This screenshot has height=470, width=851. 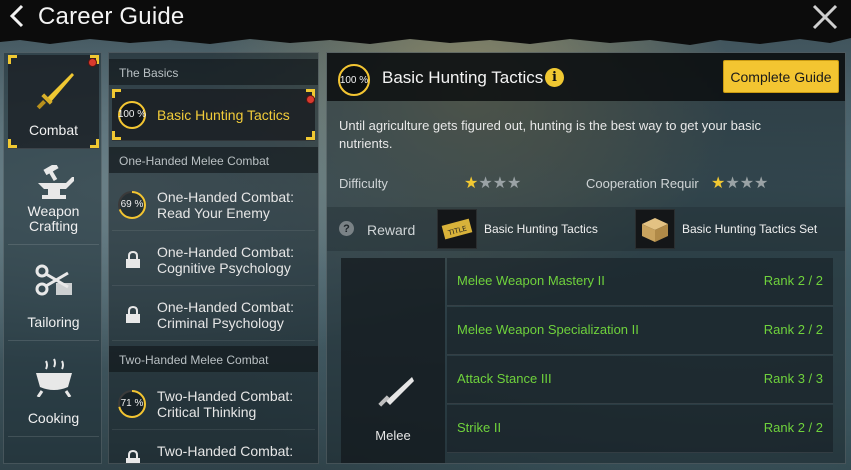 What do you see at coordinates (479, 427) in the screenshot?
I see `skill-name: Strike II` at bounding box center [479, 427].